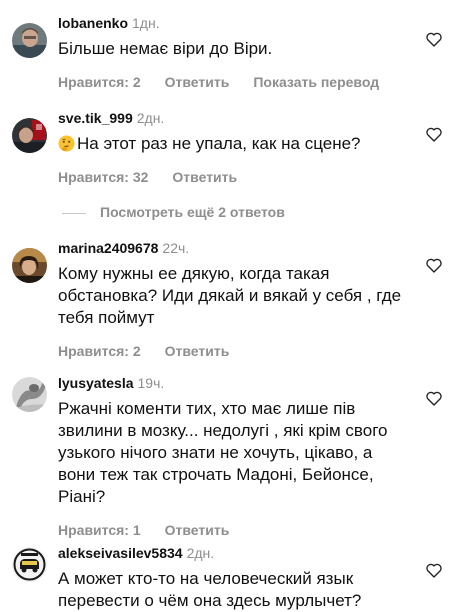  Describe the element at coordinates (93, 23) in the screenshot. I see `comment-username: lobanenko` at that location.